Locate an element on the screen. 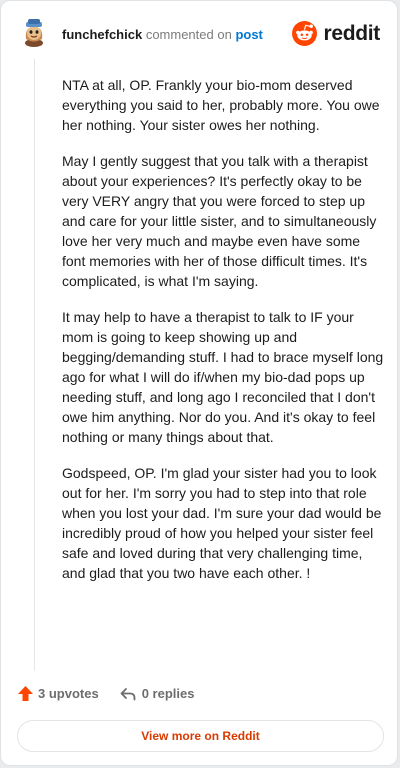 This screenshot has width=400, height=768. upvote-arrow-icon is located at coordinates (25, 693).